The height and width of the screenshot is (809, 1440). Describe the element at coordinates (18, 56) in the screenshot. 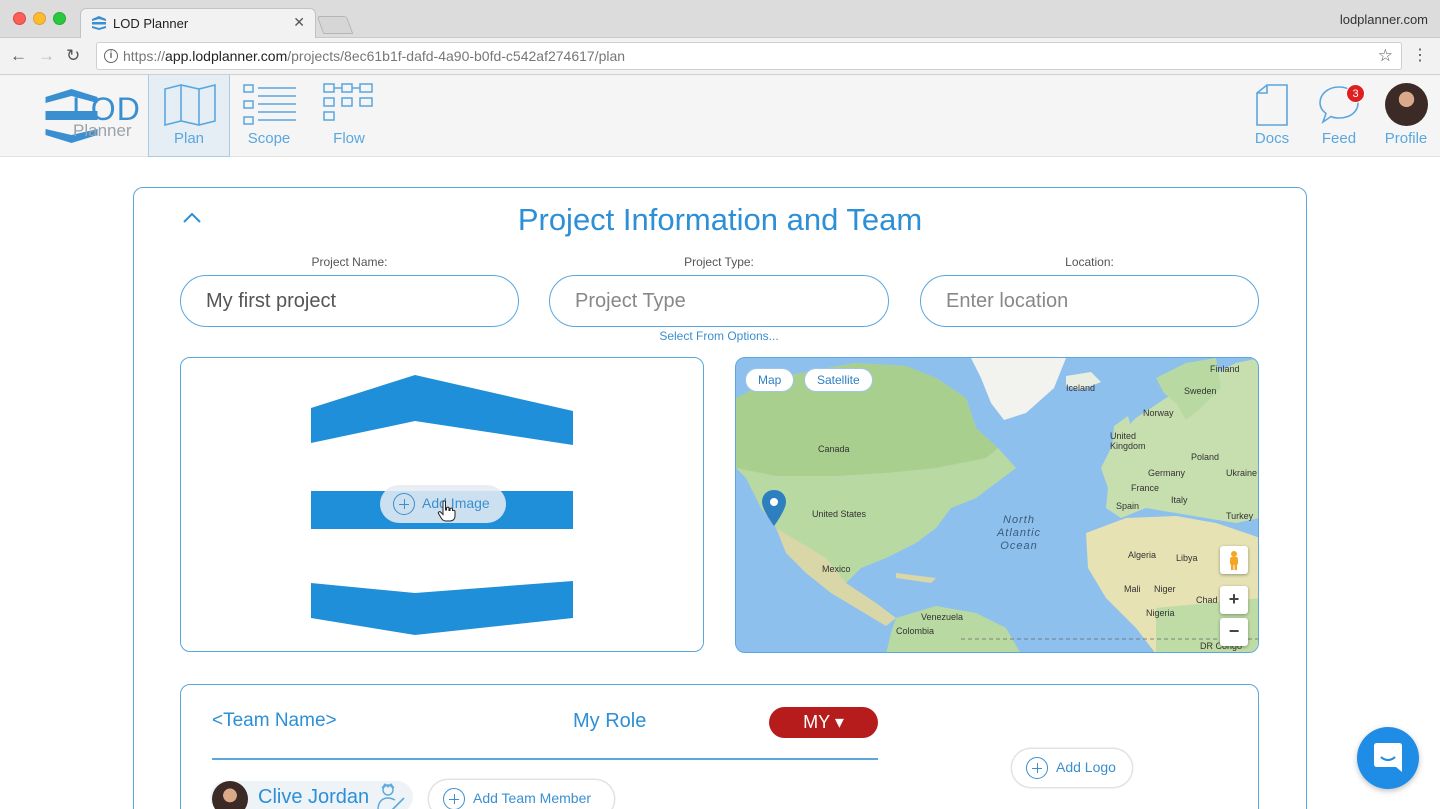

I see `back-arrow-icon: ←` at that location.